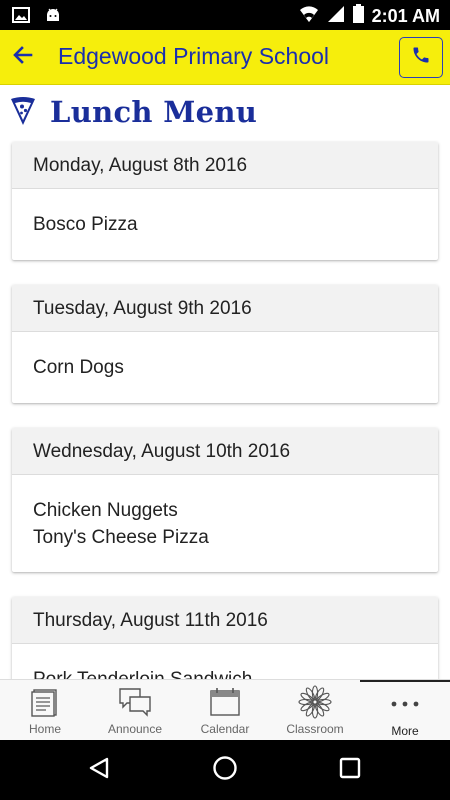 This screenshot has width=450, height=800. I want to click on system-recents-button, so click(350, 770).